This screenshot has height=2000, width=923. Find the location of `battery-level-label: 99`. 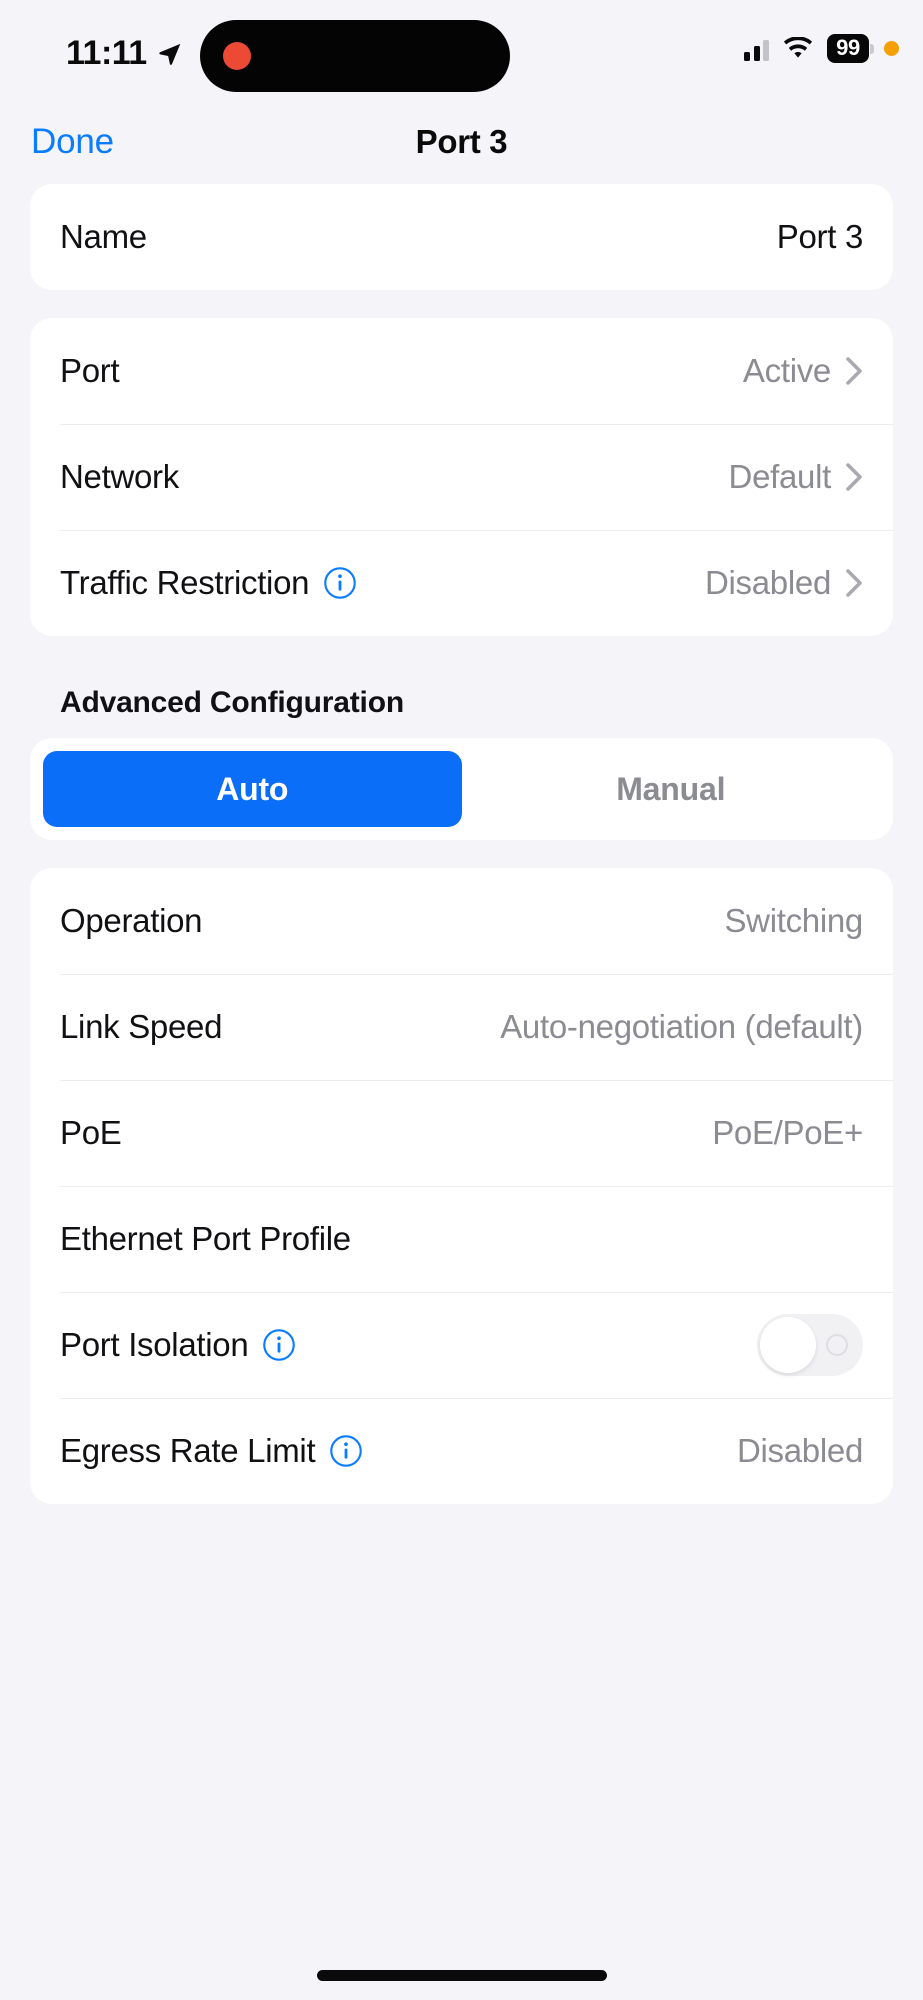

battery-level-label: 99 is located at coordinates (848, 47).